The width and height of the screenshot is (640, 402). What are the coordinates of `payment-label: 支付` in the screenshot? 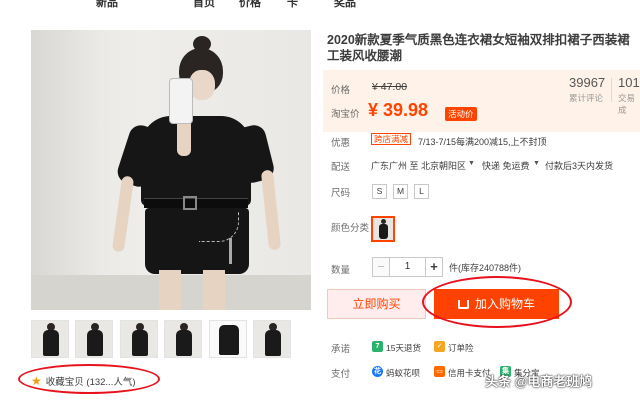 It's located at (341, 374).